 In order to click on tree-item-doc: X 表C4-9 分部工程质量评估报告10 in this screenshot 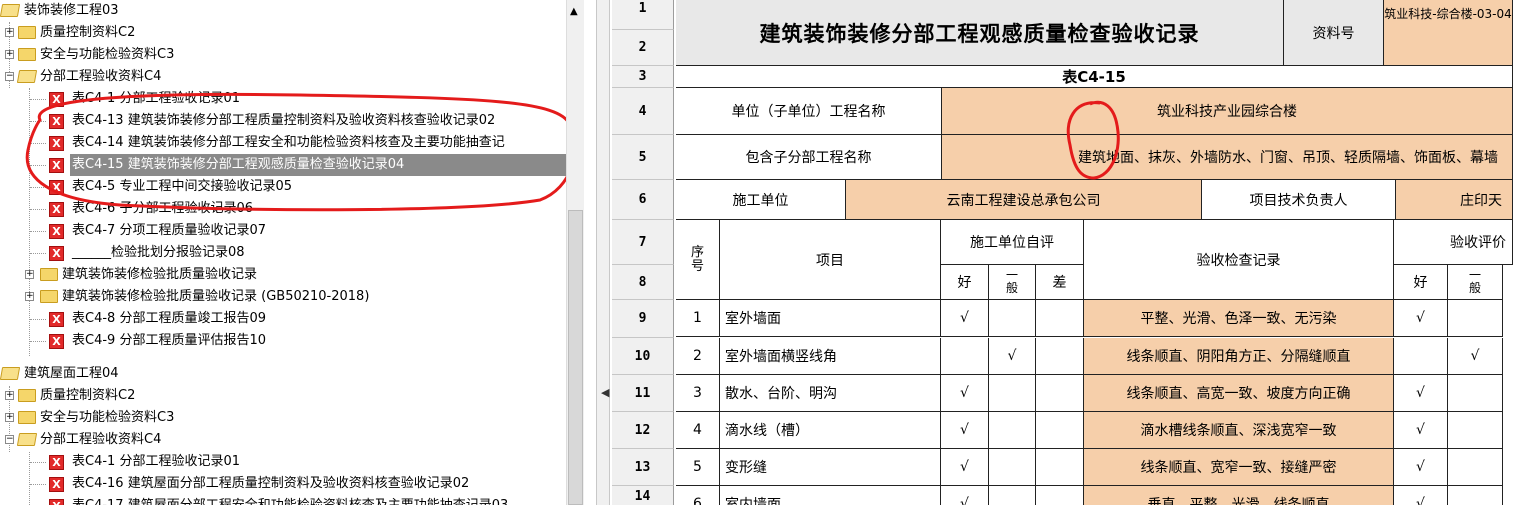, I will do `click(280, 341)`.